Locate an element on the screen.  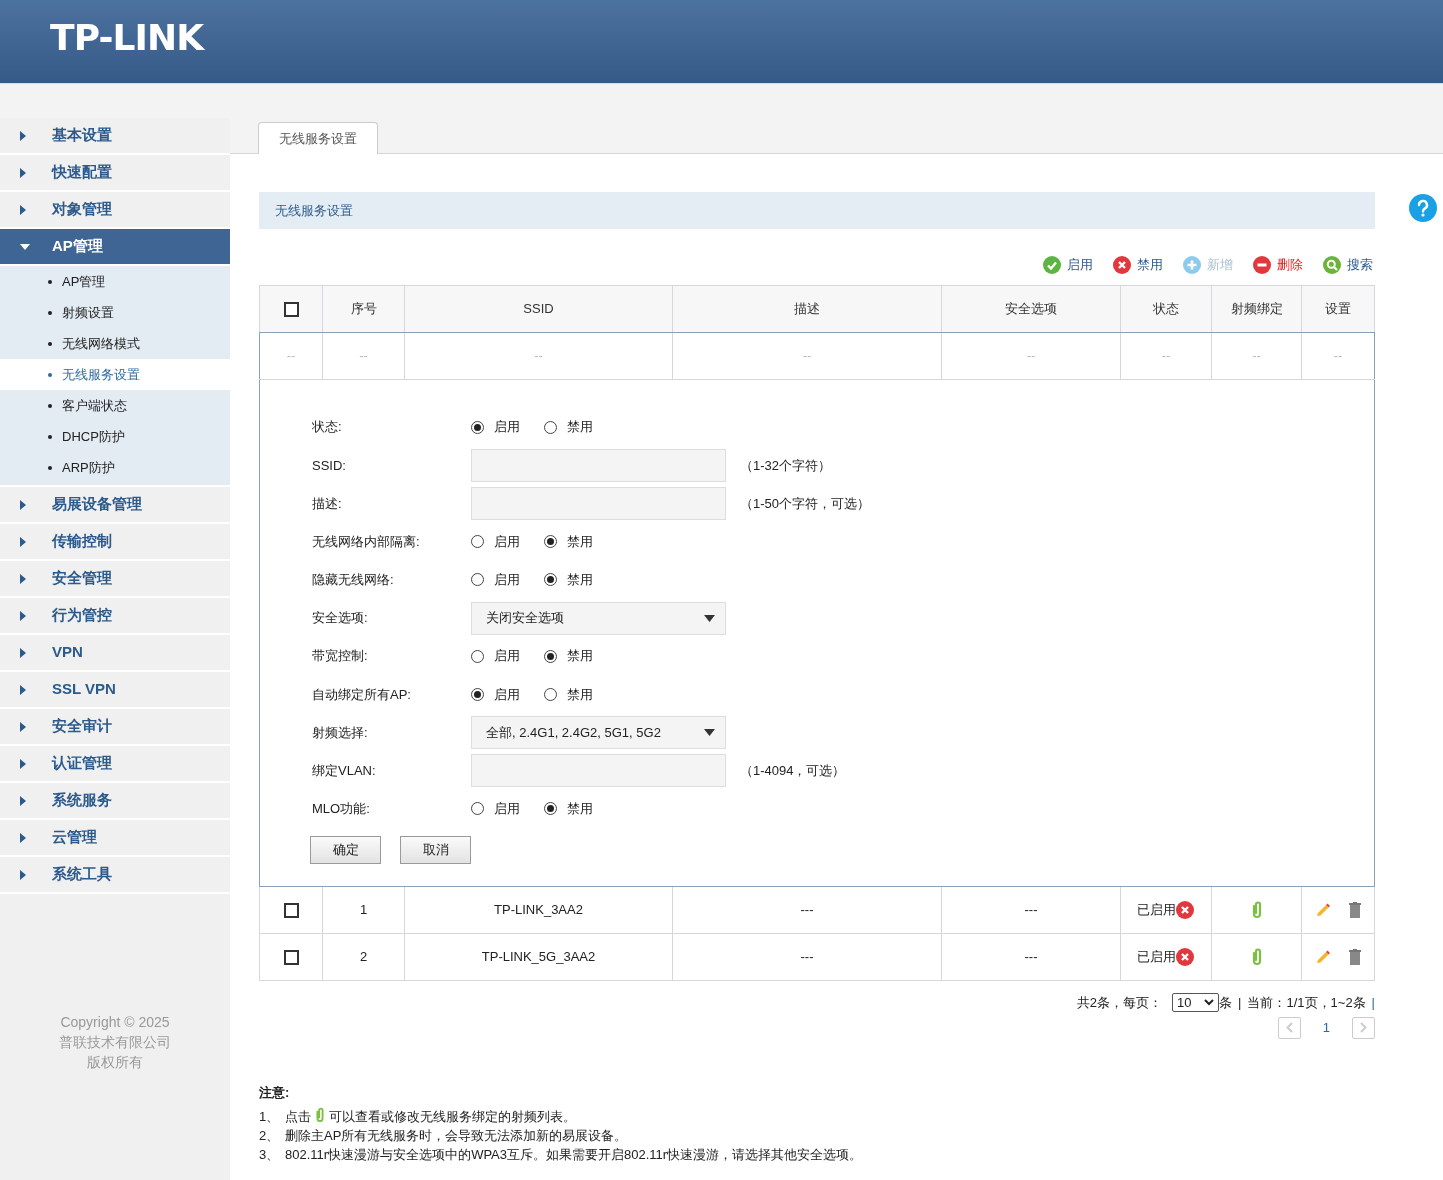
column-header: 状态 is located at coordinates (1166, 309).